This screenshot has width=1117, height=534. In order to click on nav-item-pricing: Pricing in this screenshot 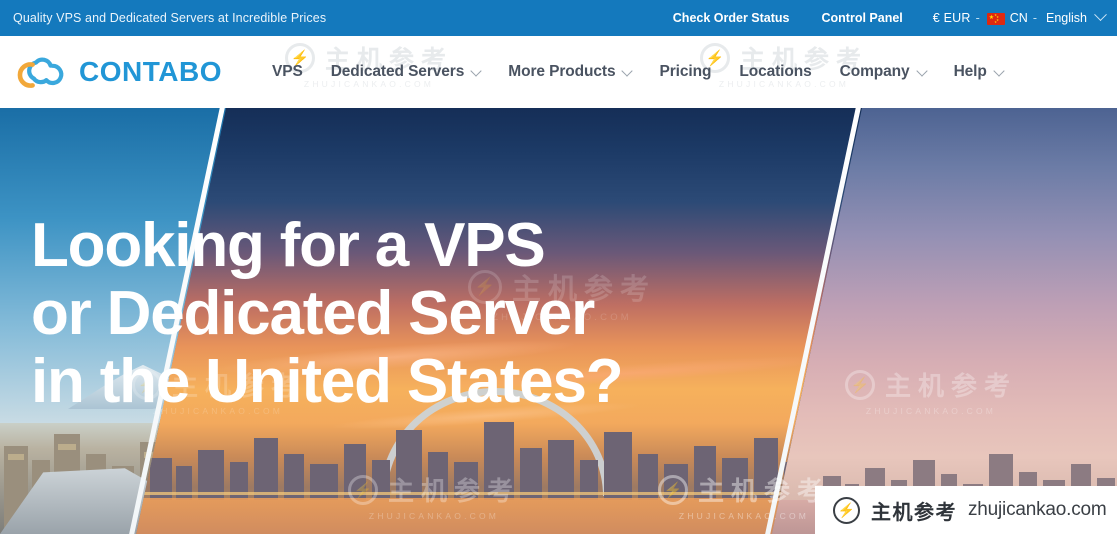, I will do `click(685, 72)`.